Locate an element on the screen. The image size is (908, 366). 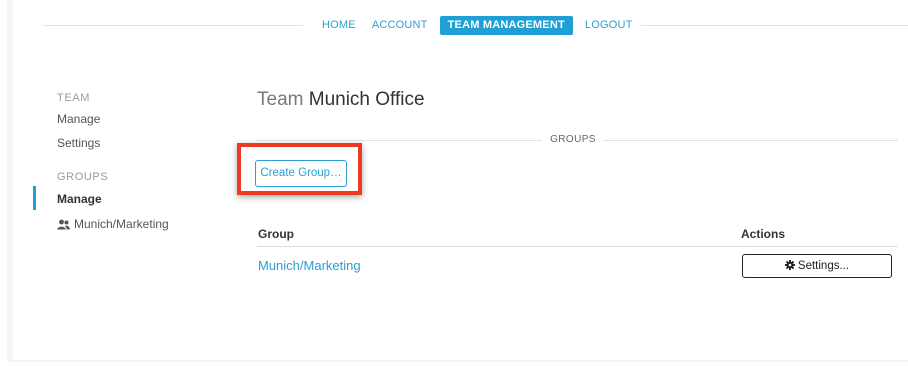
nav-account: ACCOUNT is located at coordinates (400, 25).